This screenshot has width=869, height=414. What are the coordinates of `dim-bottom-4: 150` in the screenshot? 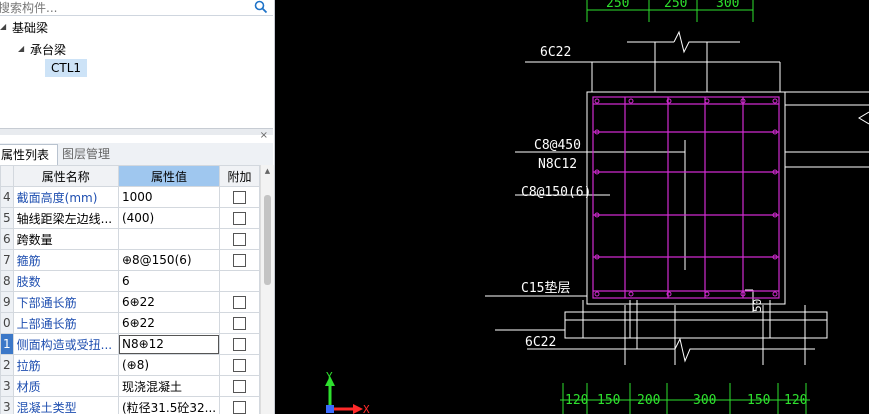 It's located at (758, 400).